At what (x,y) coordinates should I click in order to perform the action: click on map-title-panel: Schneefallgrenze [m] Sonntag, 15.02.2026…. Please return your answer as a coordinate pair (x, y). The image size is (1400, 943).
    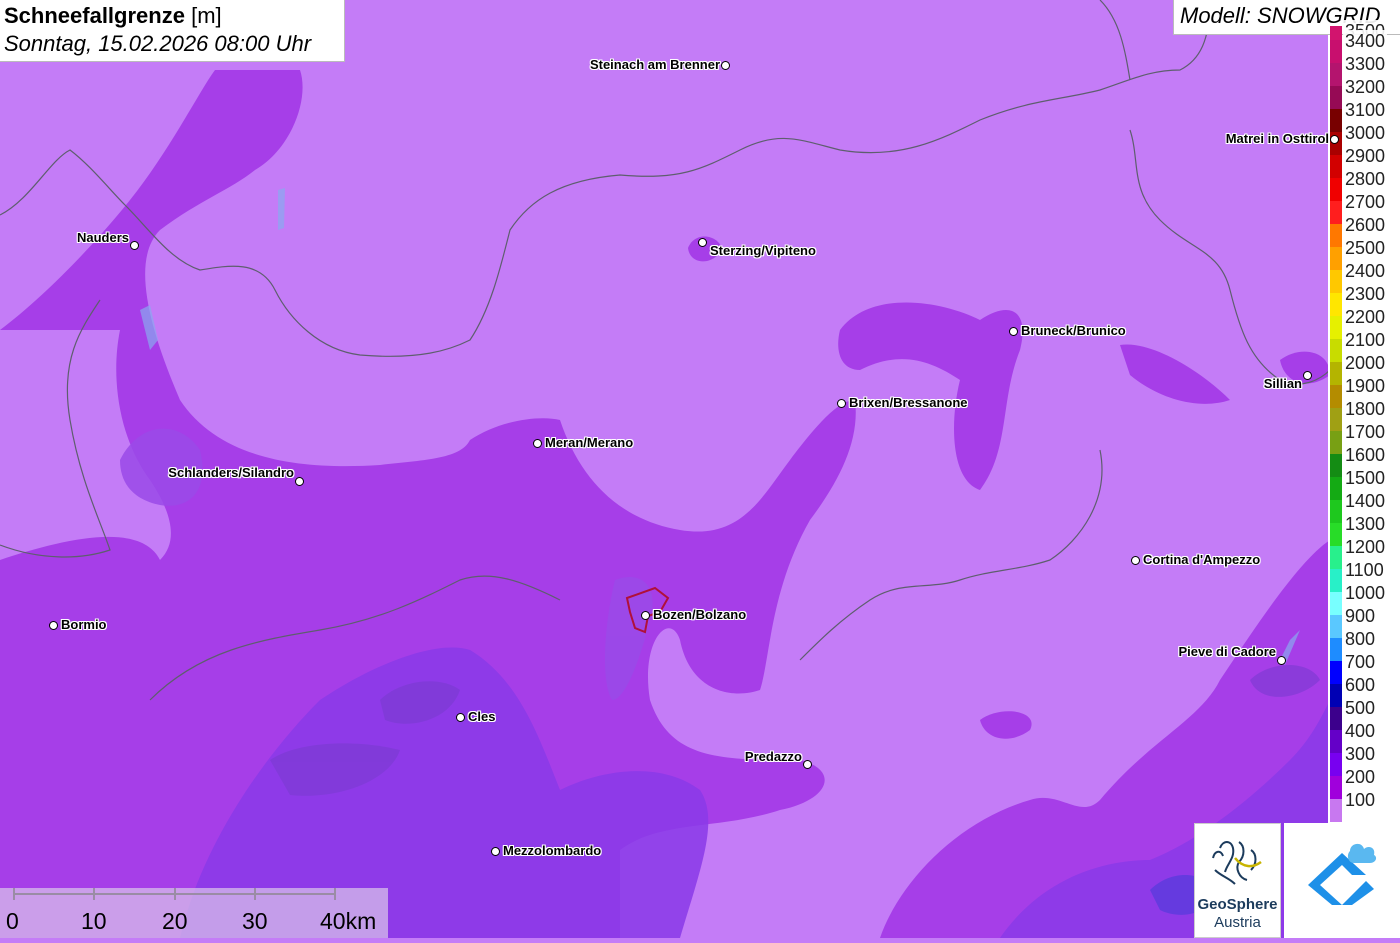
    Looking at the image, I should click on (172, 31).